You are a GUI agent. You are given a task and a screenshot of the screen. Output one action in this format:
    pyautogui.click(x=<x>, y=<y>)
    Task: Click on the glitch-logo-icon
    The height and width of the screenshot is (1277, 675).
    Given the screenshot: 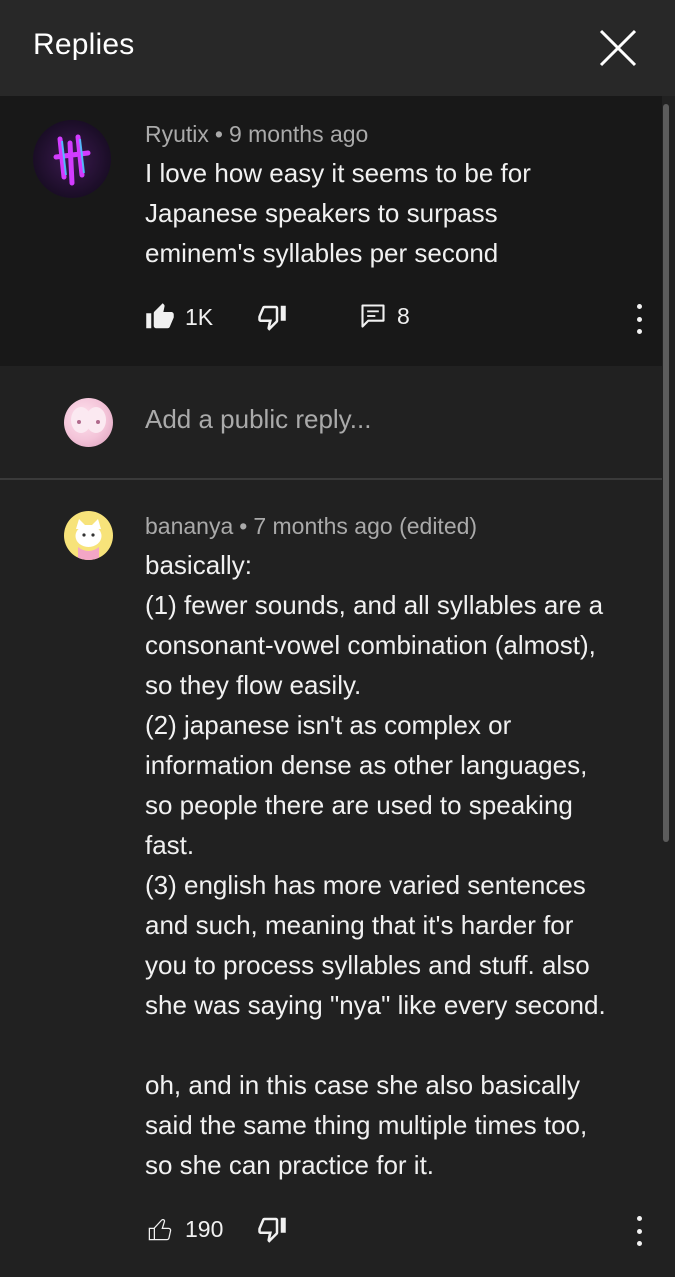 What is the action you would take?
    pyautogui.click(x=72, y=160)
    